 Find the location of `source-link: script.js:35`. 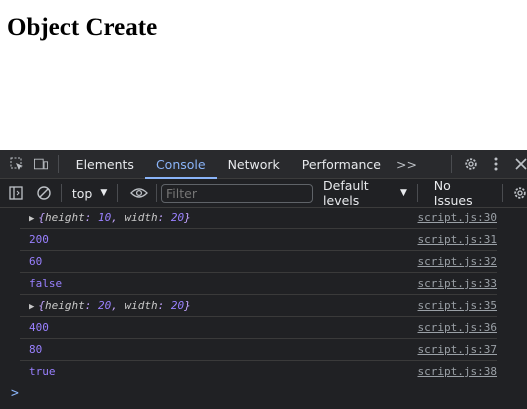

source-link: script.js:35 is located at coordinates (457, 305).